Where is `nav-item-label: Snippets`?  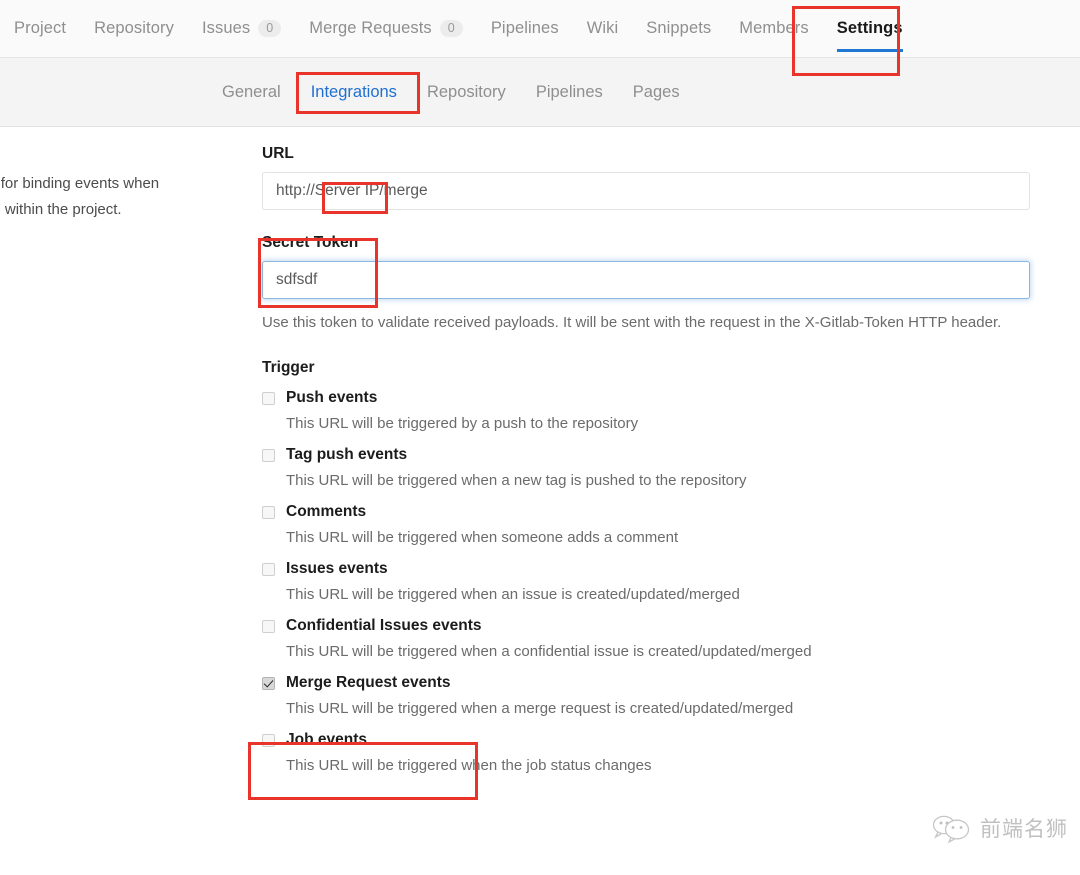 nav-item-label: Snippets is located at coordinates (679, 28).